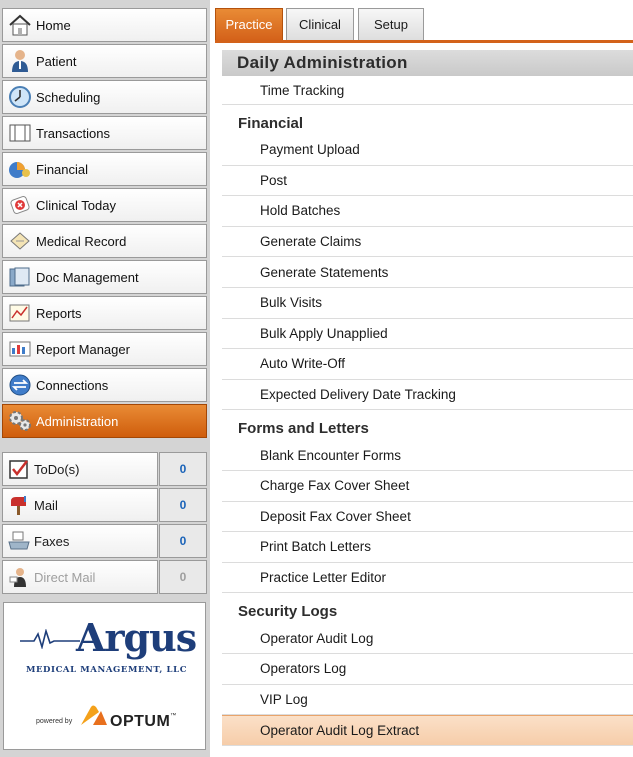 Image resolution: width=633 pixels, height=757 pixels. I want to click on nav-label: Administration, so click(77, 421).